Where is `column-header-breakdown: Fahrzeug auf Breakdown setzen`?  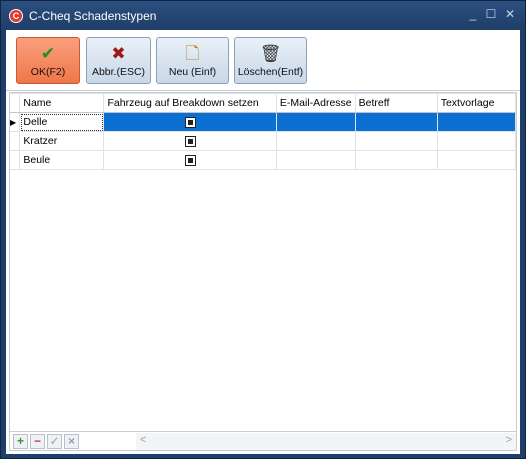
column-header-breakdown: Fahrzeug auf Breakdown setzen is located at coordinates (190, 103).